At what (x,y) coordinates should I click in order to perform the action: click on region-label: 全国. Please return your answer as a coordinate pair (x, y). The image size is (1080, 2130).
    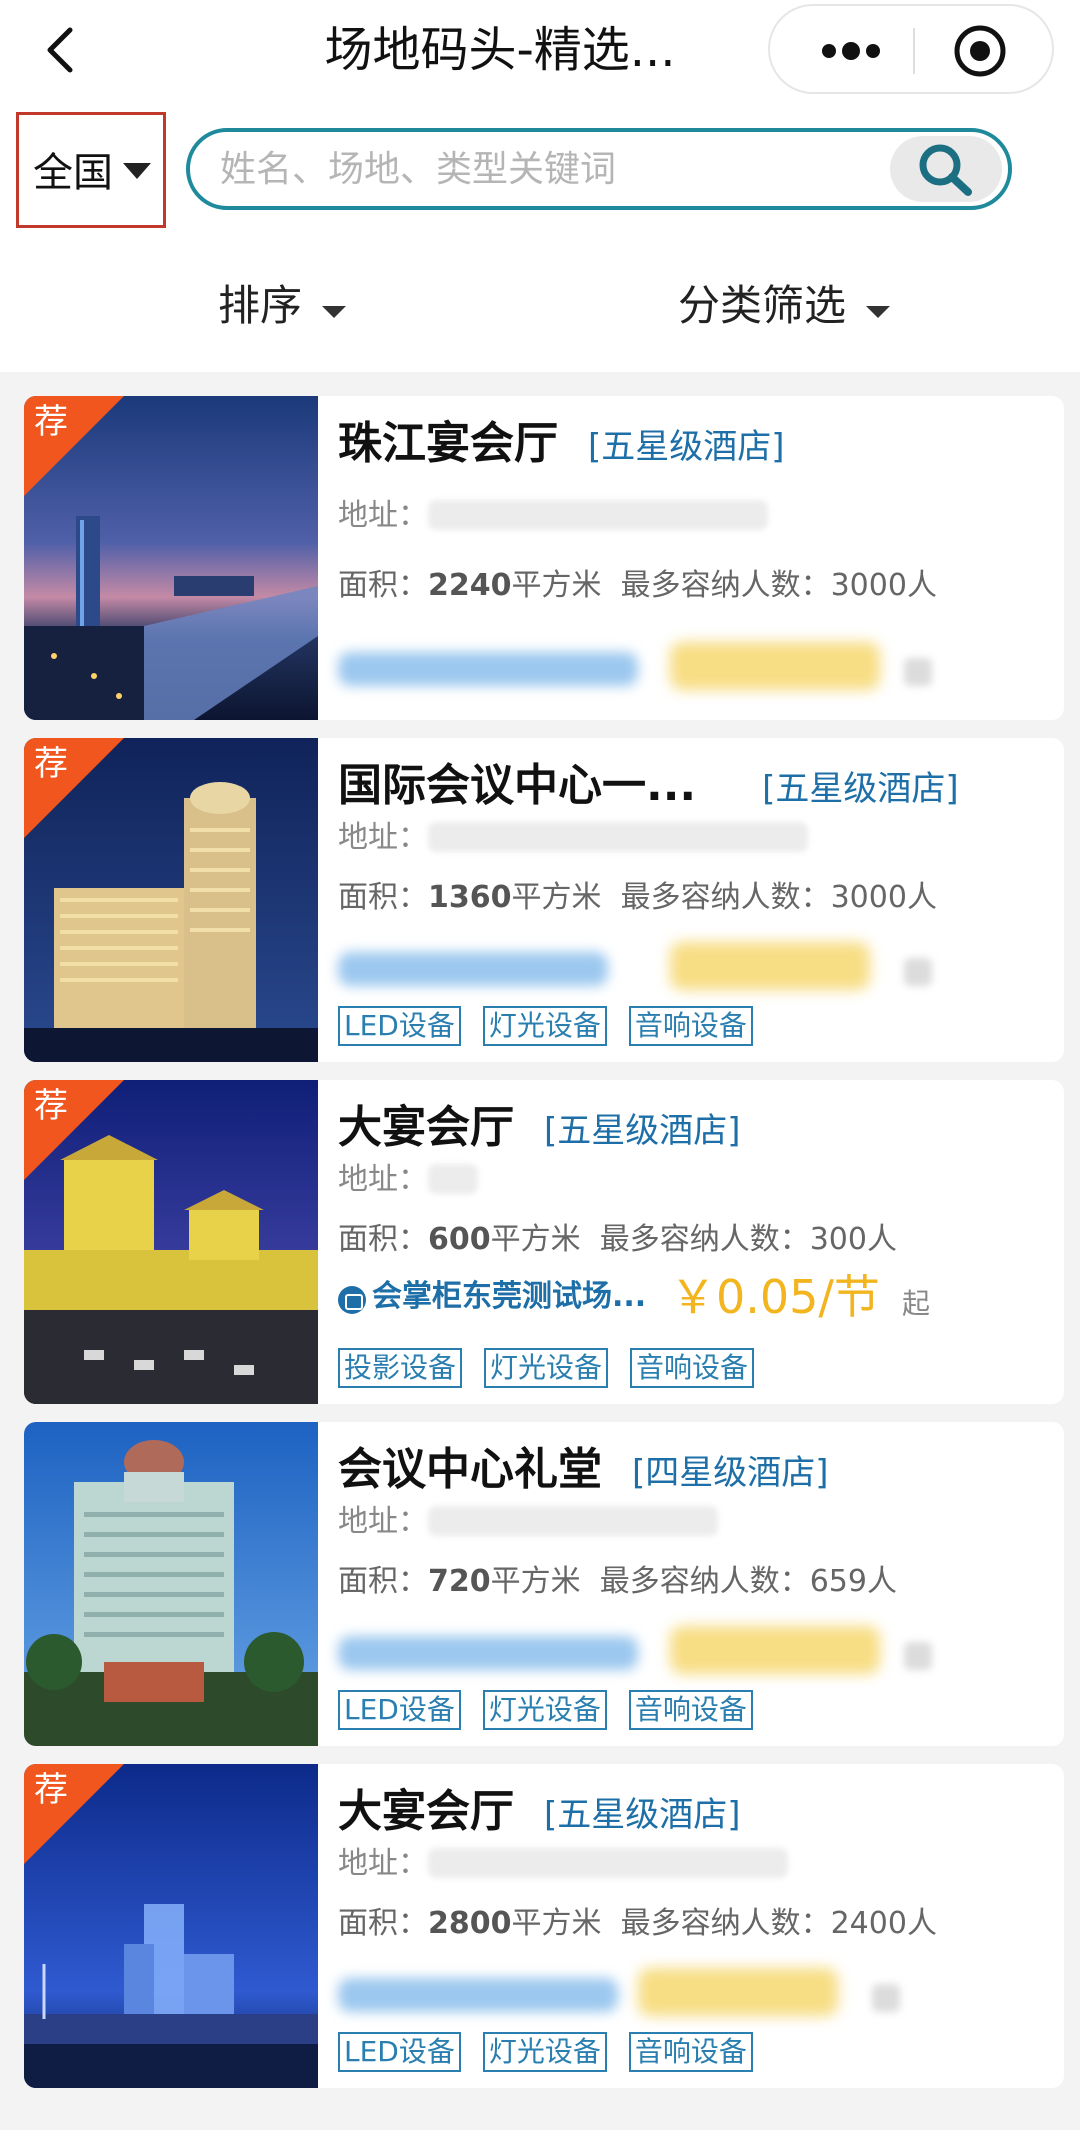
    Looking at the image, I should click on (73, 173).